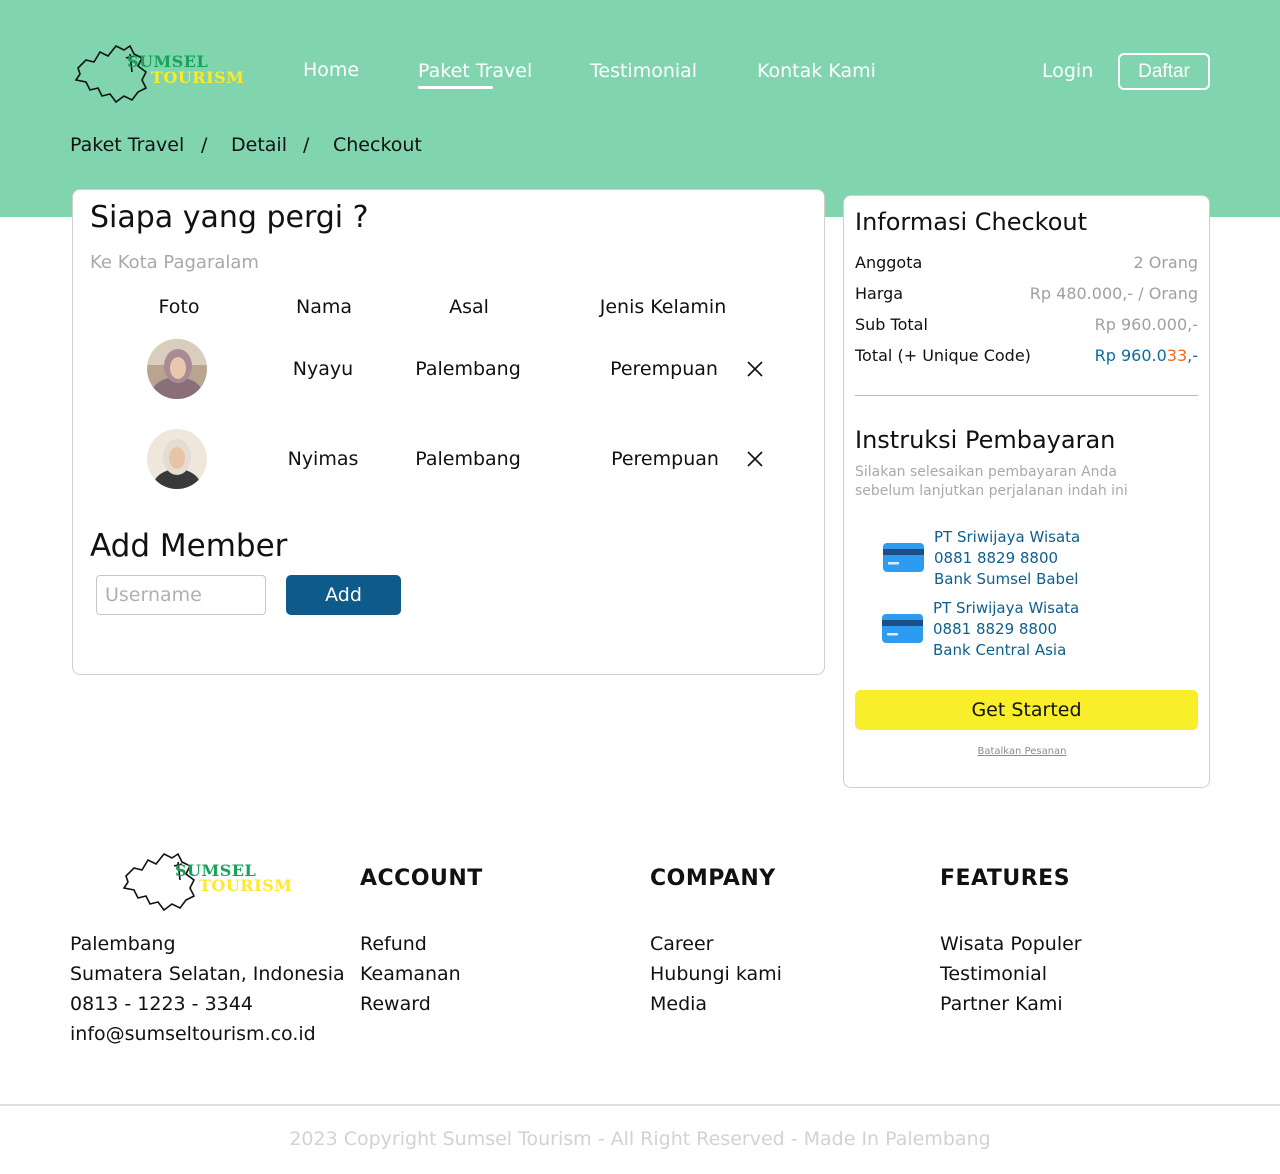 The width and height of the screenshot is (1280, 1174). What do you see at coordinates (1113, 293) in the screenshot?
I see `checkout-value: Rp 480.000,- / Orang` at bounding box center [1113, 293].